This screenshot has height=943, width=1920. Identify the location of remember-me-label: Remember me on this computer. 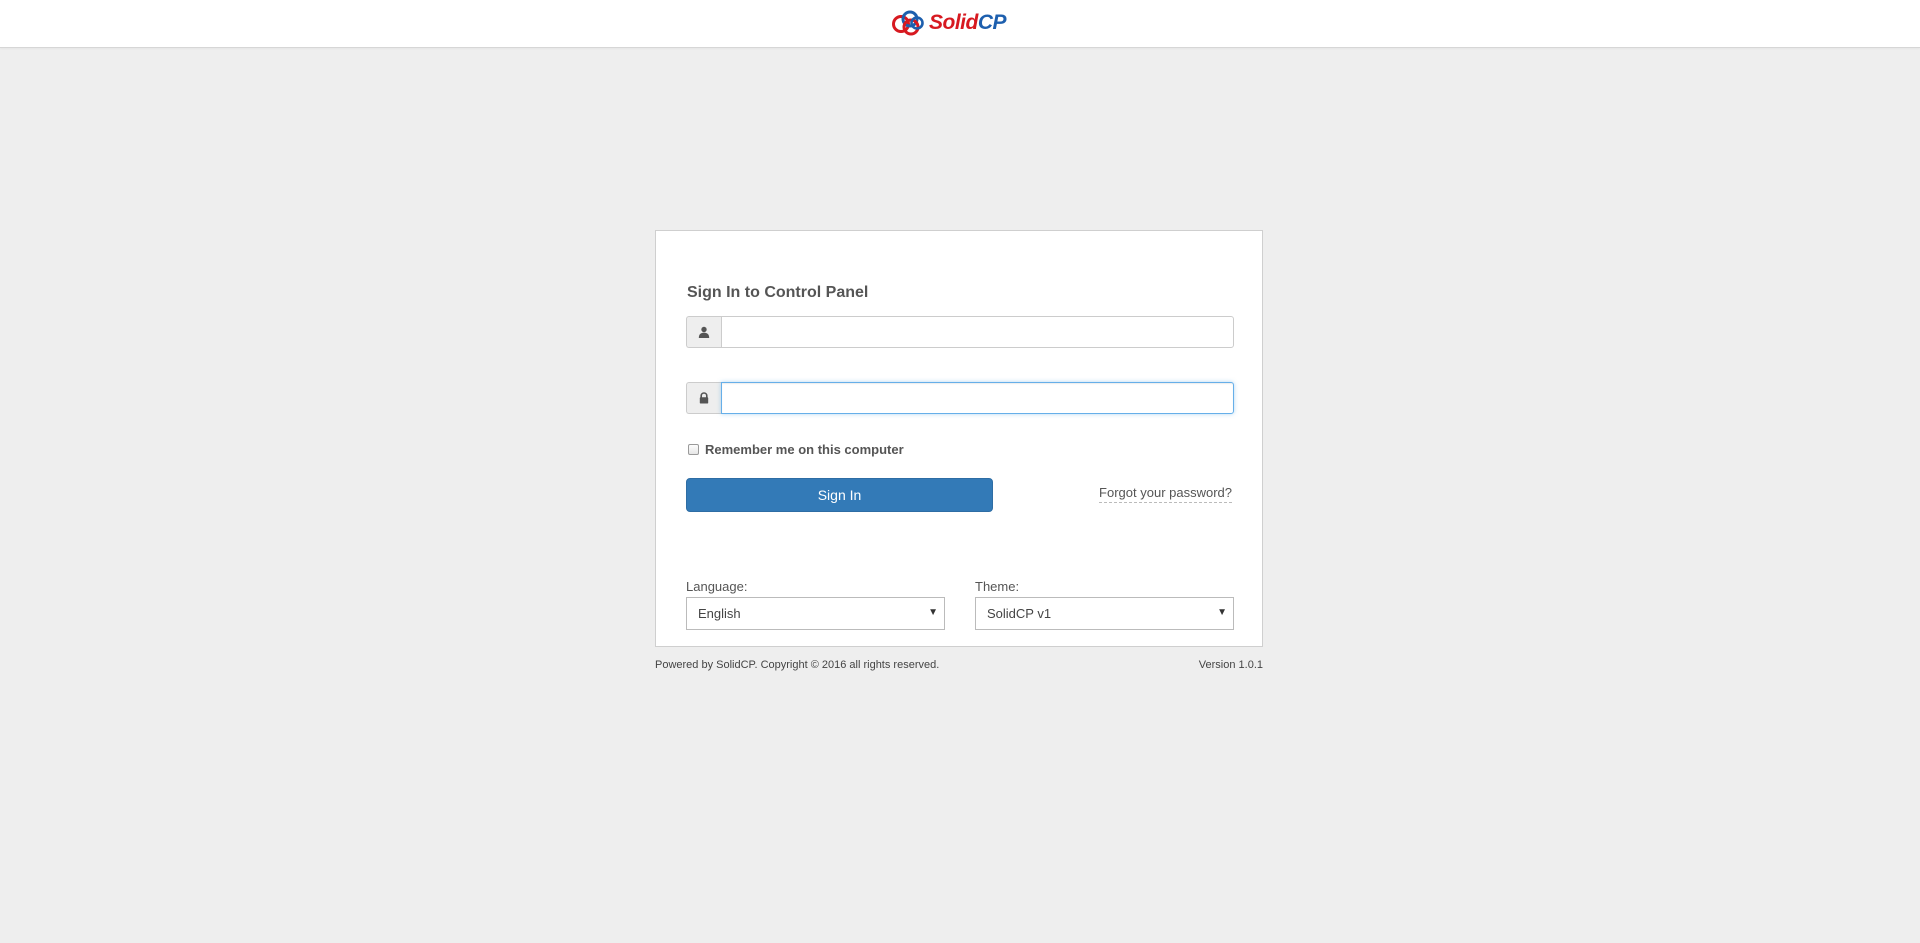
(804, 449).